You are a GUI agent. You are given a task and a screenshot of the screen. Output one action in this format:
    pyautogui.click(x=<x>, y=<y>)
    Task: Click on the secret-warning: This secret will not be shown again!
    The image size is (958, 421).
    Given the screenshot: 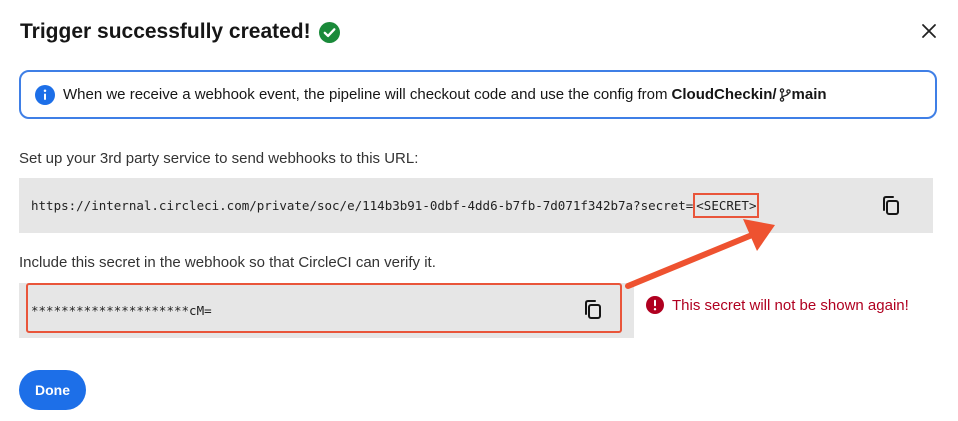 What is the action you would take?
    pyautogui.click(x=777, y=305)
    